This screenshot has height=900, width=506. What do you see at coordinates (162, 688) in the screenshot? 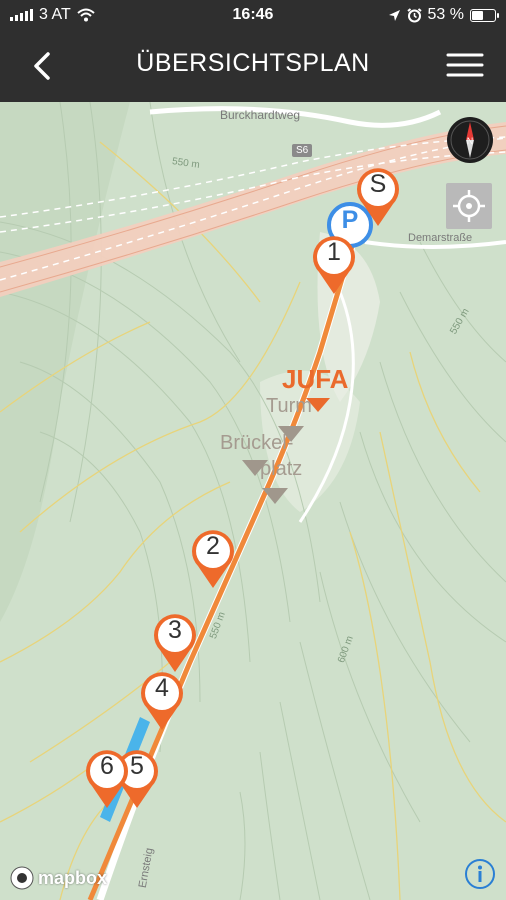
I see `route-marker-4-label: 4` at bounding box center [162, 688].